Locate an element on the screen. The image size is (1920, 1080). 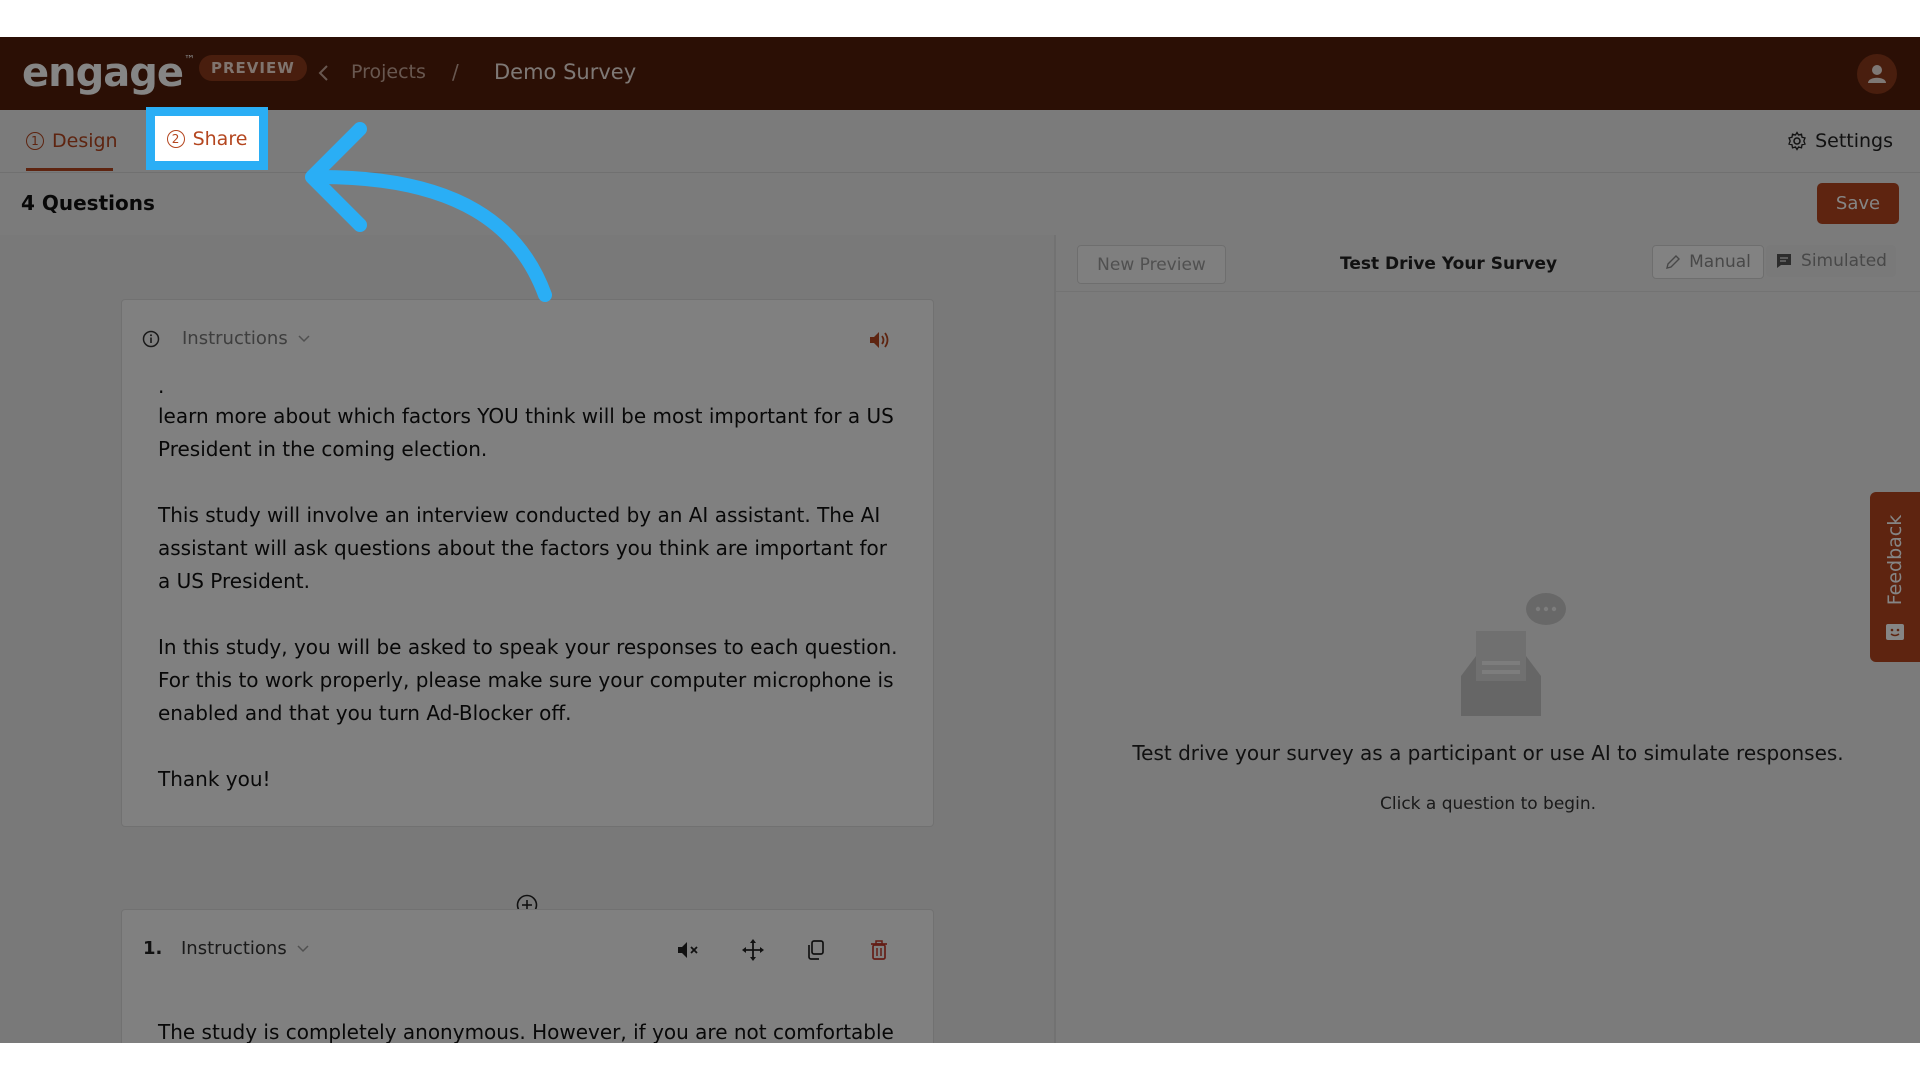
tab-share: 2 Share is located at coordinates (207, 138).